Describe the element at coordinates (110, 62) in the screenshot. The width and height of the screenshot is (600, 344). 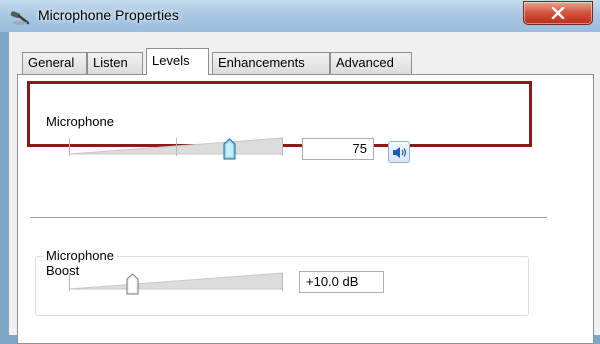
I see `tab-label: Listen` at that location.